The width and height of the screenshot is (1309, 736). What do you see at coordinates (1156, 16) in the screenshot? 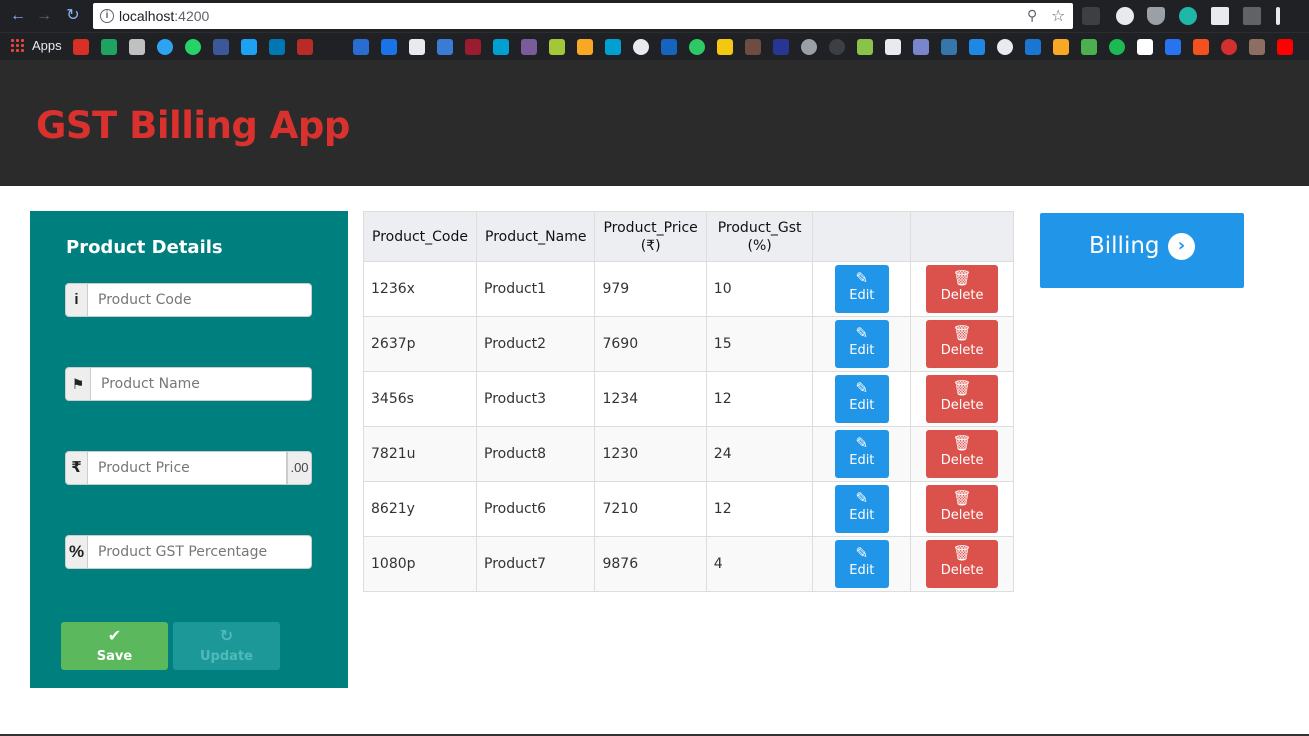
I see `shield-extension-icon` at bounding box center [1156, 16].